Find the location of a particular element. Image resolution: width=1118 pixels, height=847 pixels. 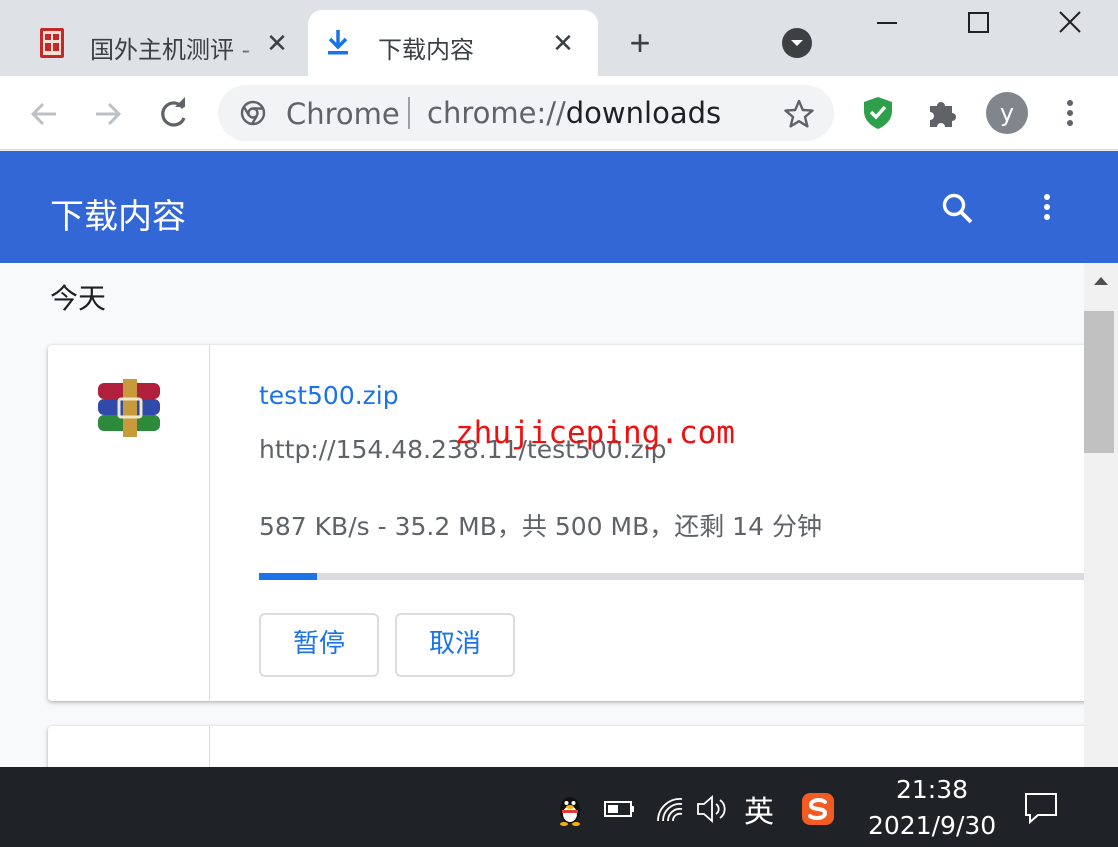

watermark-text: zhujiceping.com is located at coordinates (595, 433).